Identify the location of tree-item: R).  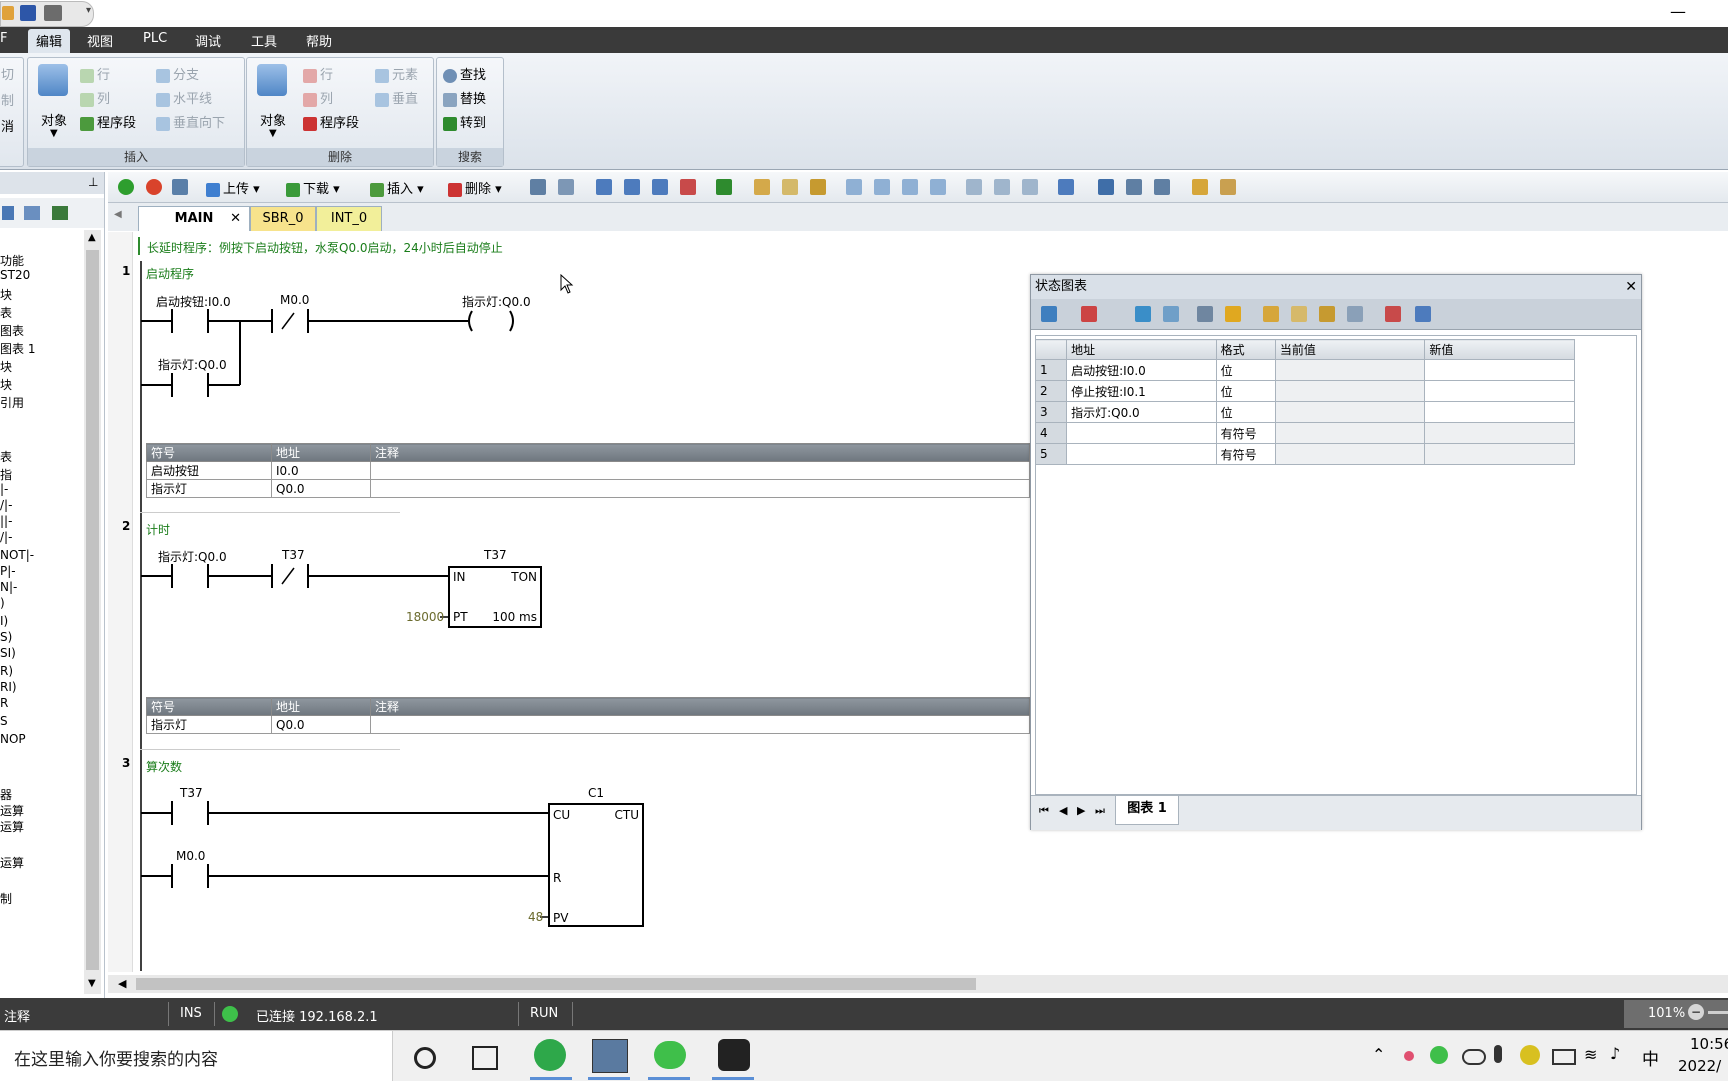
(6, 671).